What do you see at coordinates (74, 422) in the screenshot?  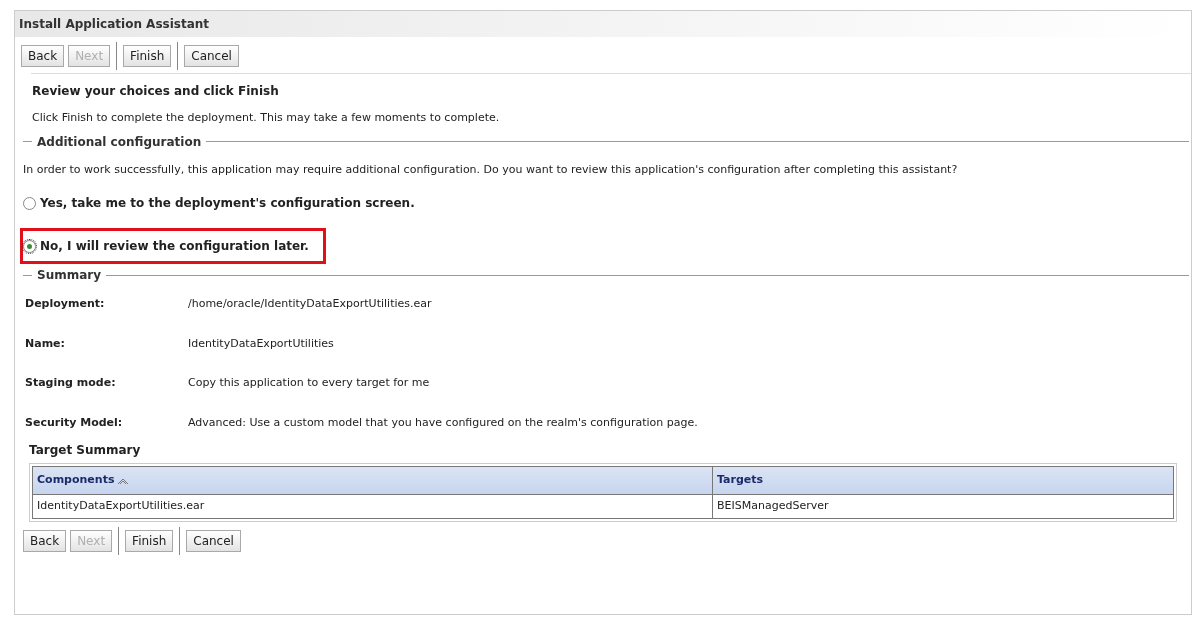 I see `field-label: Security Model:` at bounding box center [74, 422].